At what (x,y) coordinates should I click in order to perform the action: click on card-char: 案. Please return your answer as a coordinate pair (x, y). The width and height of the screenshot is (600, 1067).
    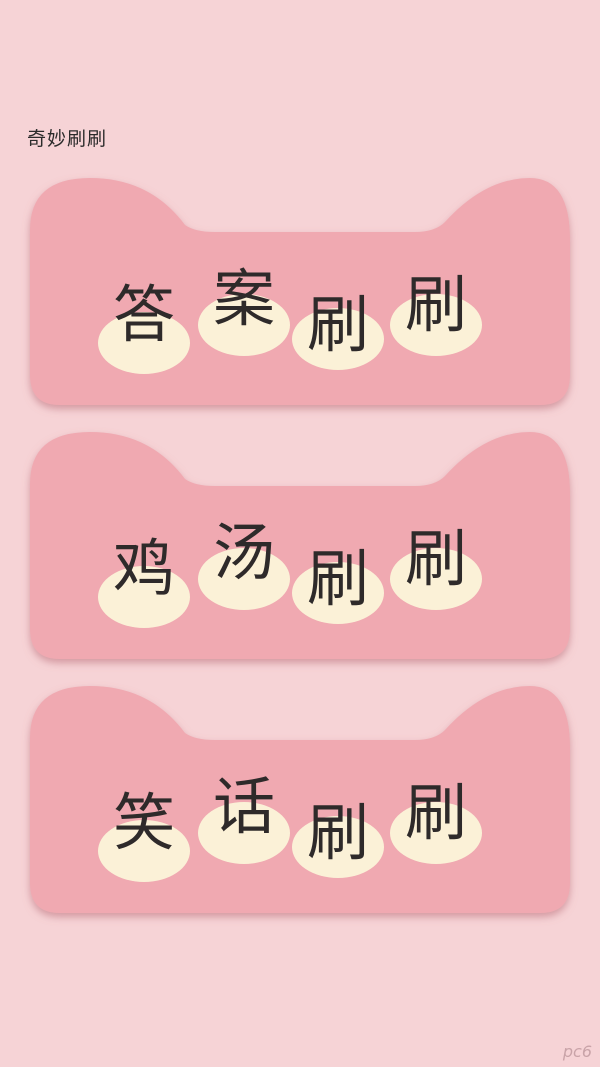
    Looking at the image, I should click on (243, 298).